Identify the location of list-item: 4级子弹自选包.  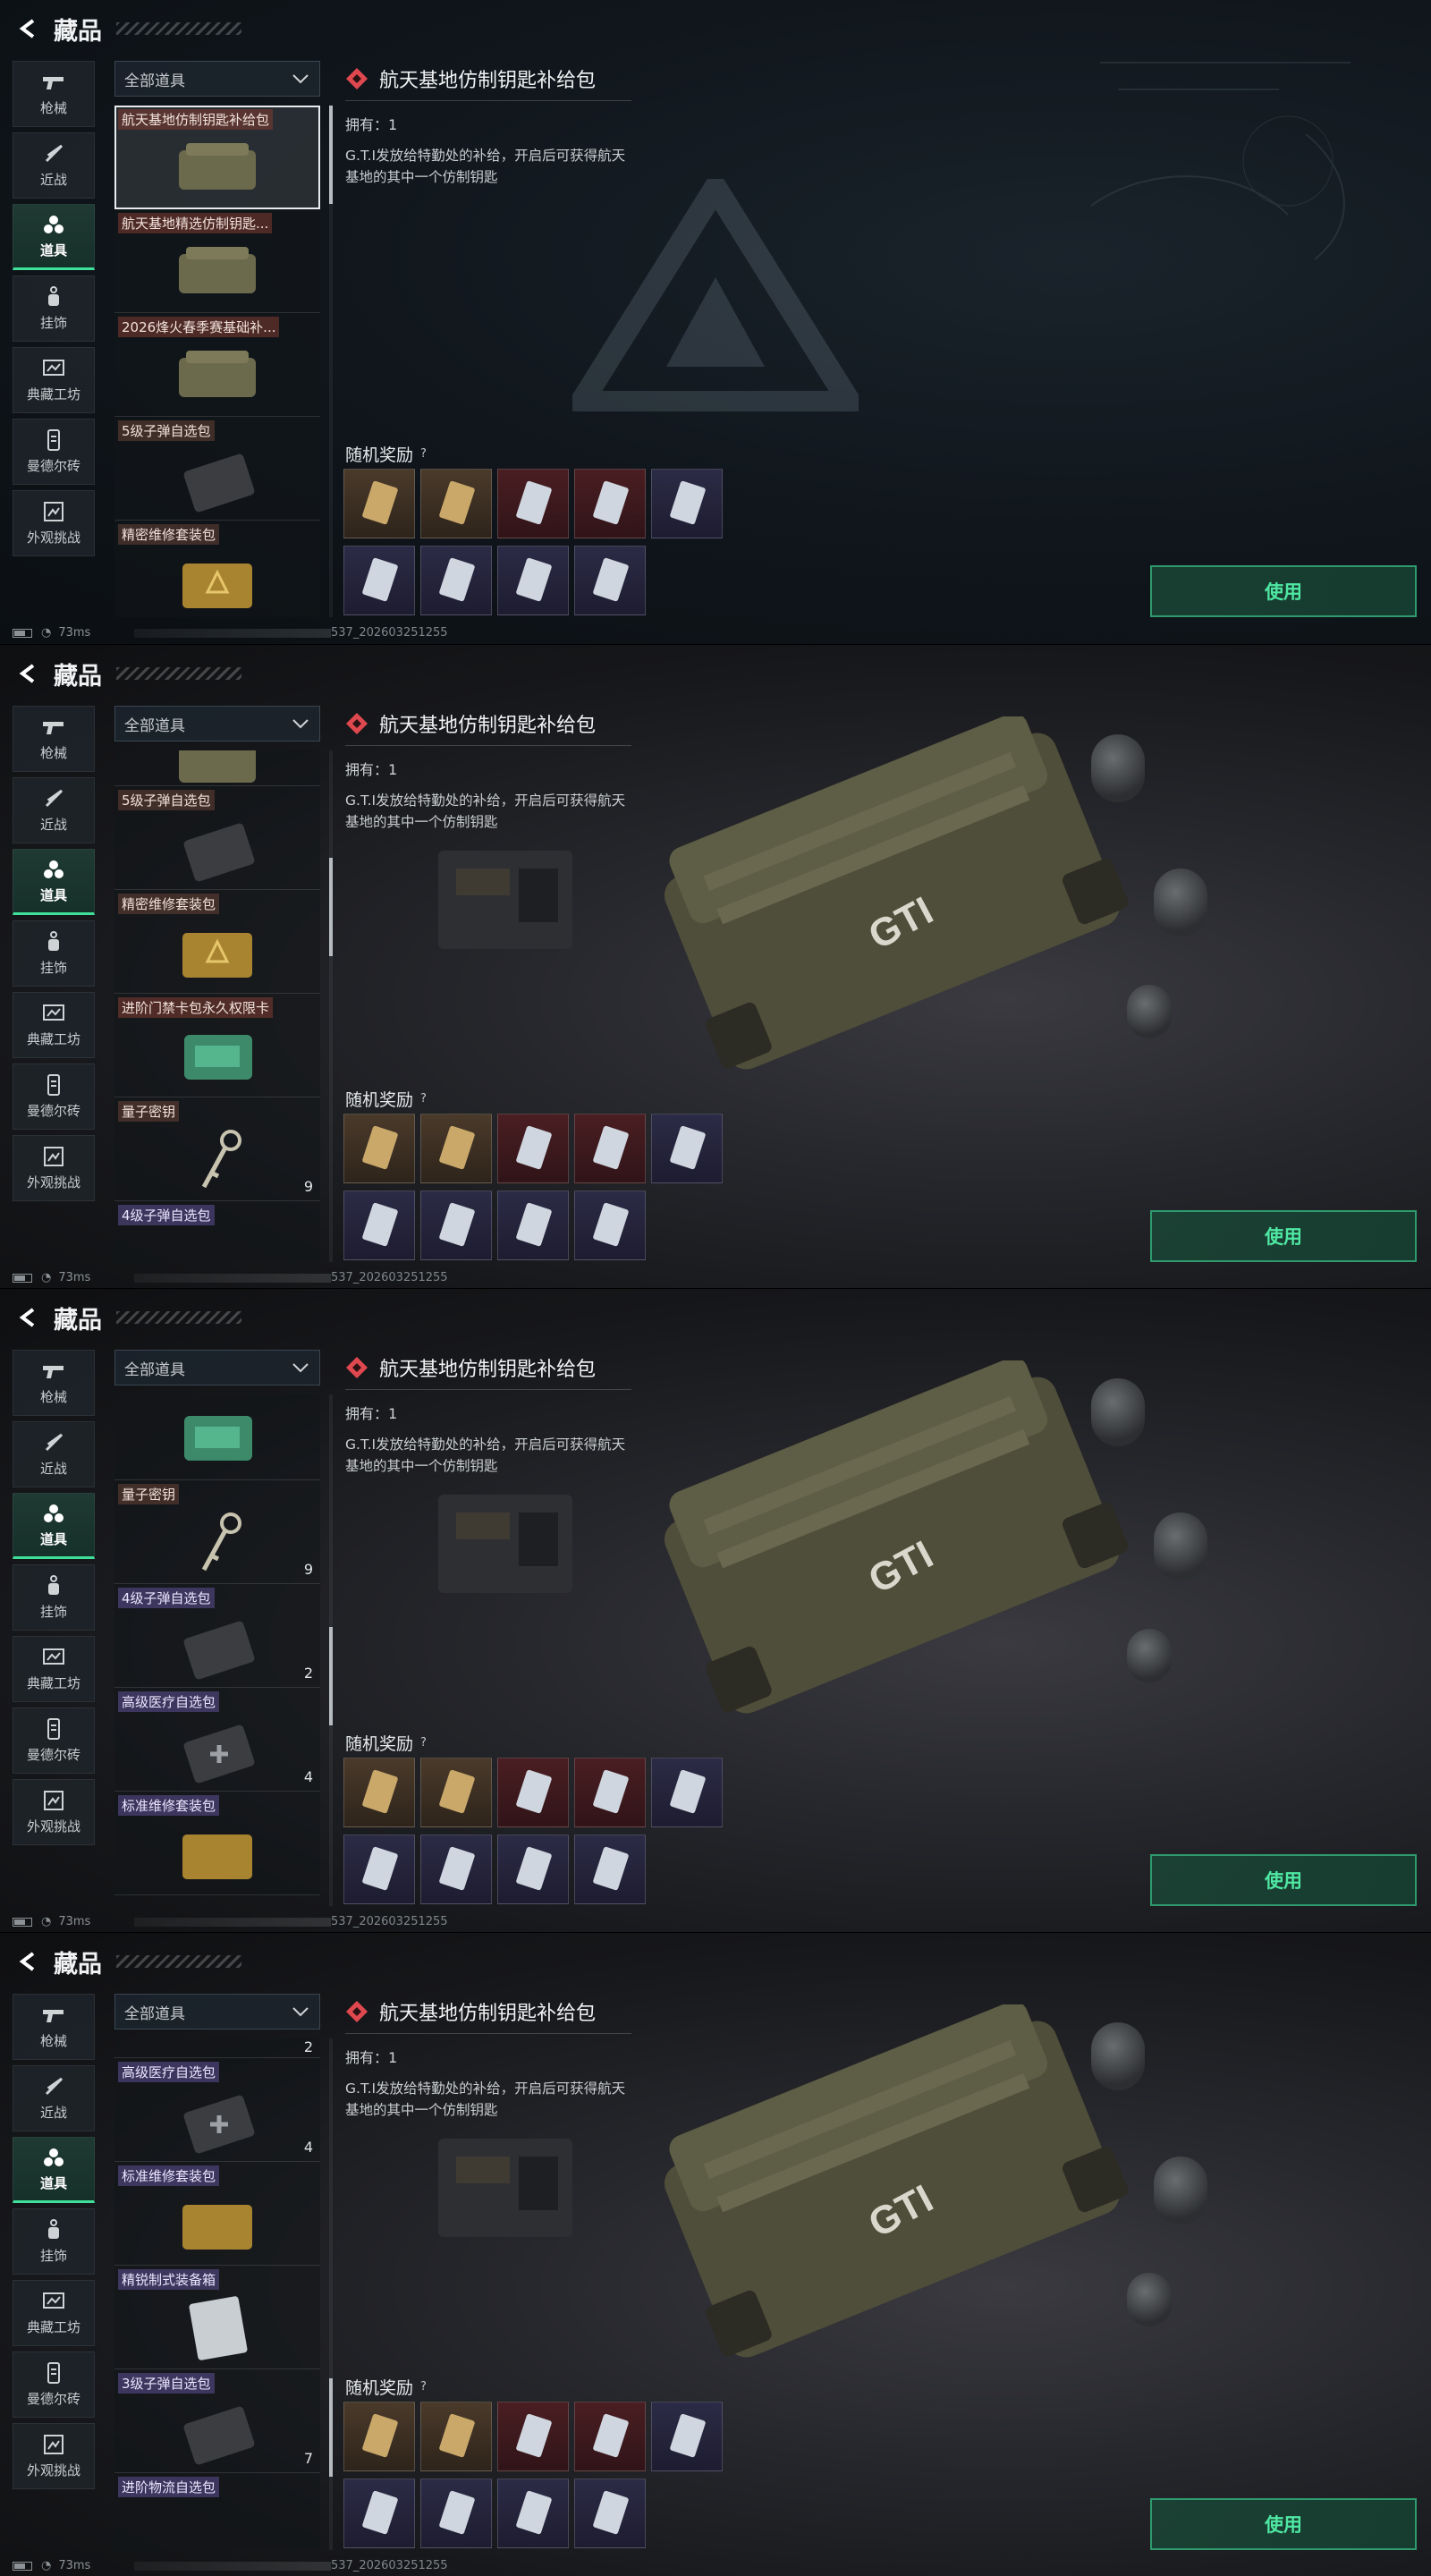
(217, 1231).